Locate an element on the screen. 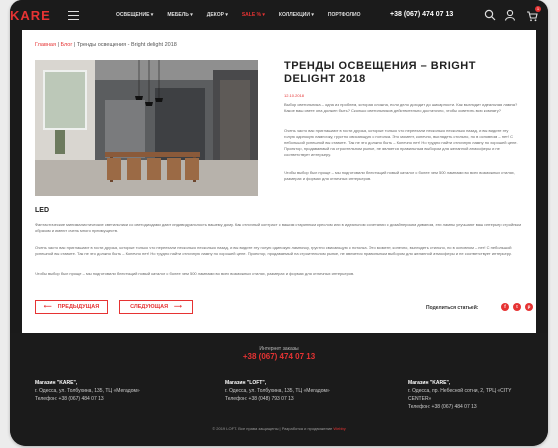  breadcrumb-current: Тренды освещения - Bright delight 2018 is located at coordinates (126, 45).